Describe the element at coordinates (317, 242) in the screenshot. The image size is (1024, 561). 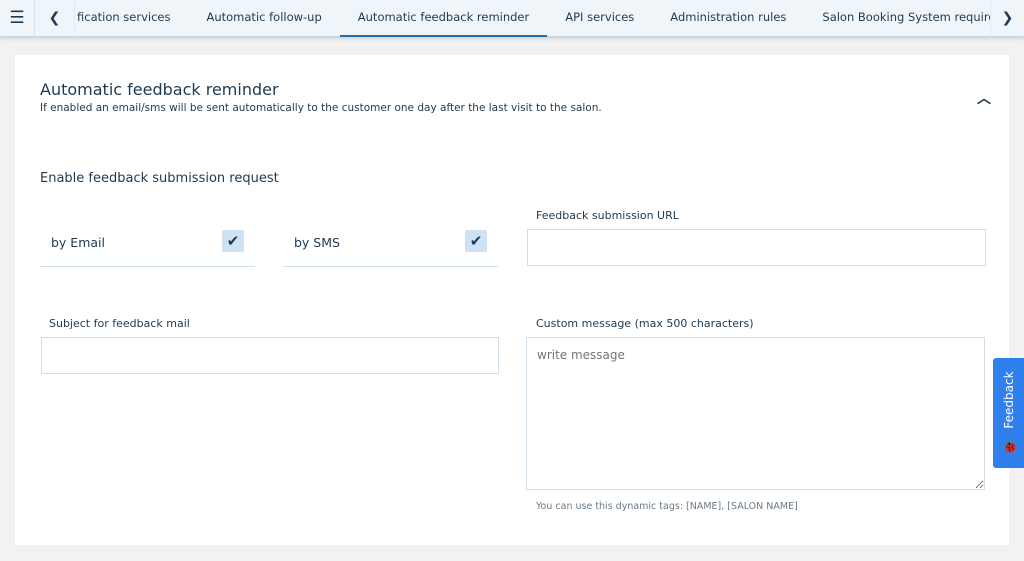
I see `by-sms-label: by SMS` at that location.